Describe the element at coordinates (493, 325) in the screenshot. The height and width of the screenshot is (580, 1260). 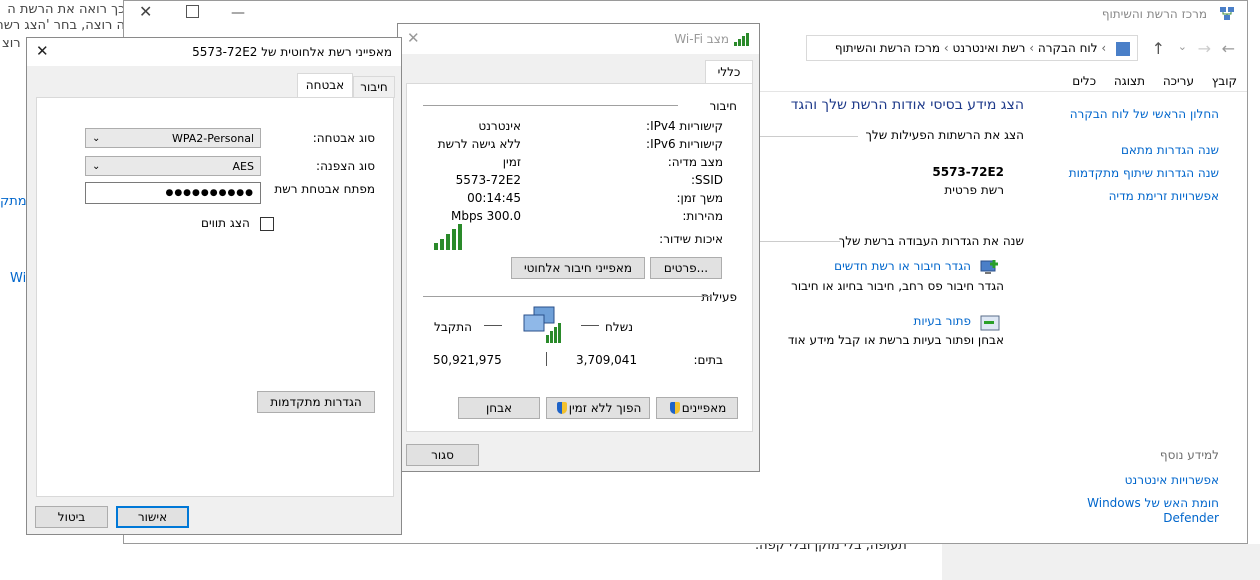
I see `received-dash` at that location.